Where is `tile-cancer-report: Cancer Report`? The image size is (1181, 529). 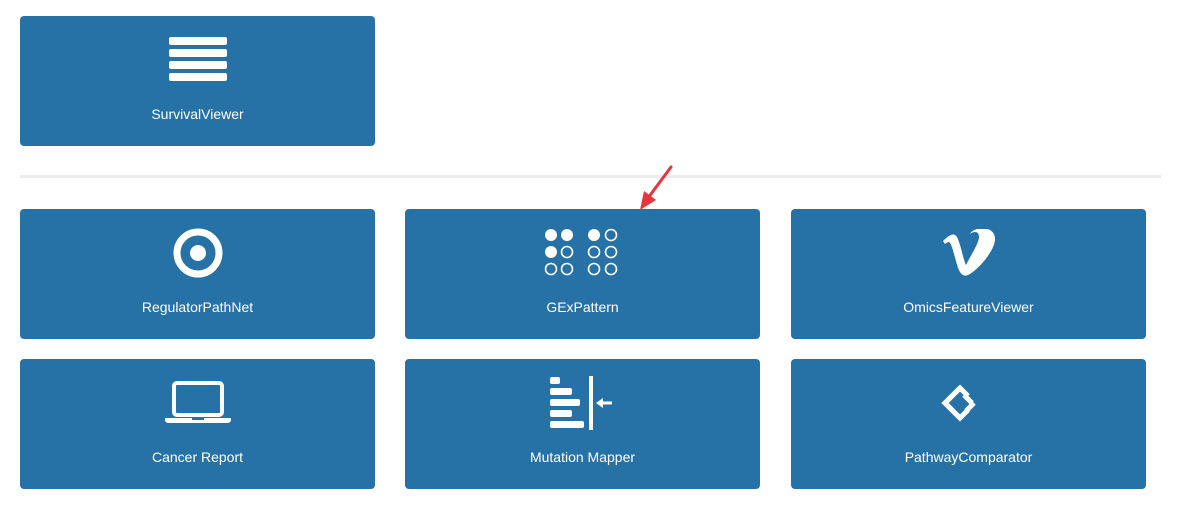
tile-cancer-report: Cancer Report is located at coordinates (197, 424).